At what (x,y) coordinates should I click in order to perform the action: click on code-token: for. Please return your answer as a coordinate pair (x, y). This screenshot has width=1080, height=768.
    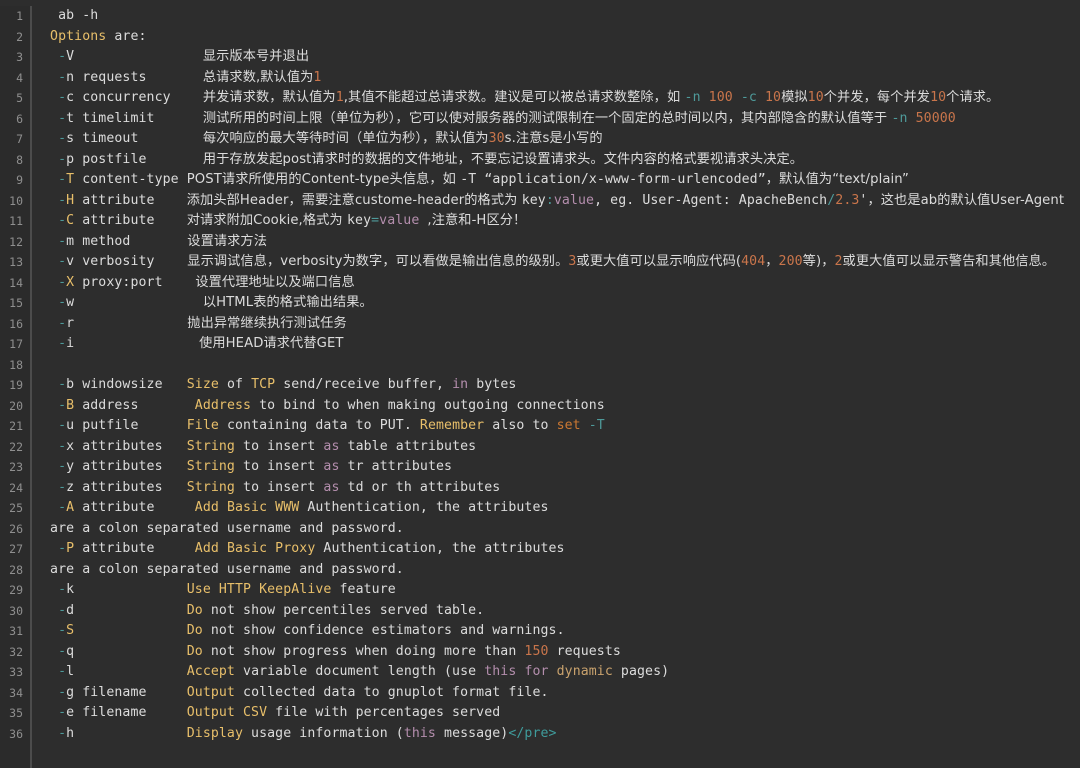
    Looking at the image, I should click on (536, 671).